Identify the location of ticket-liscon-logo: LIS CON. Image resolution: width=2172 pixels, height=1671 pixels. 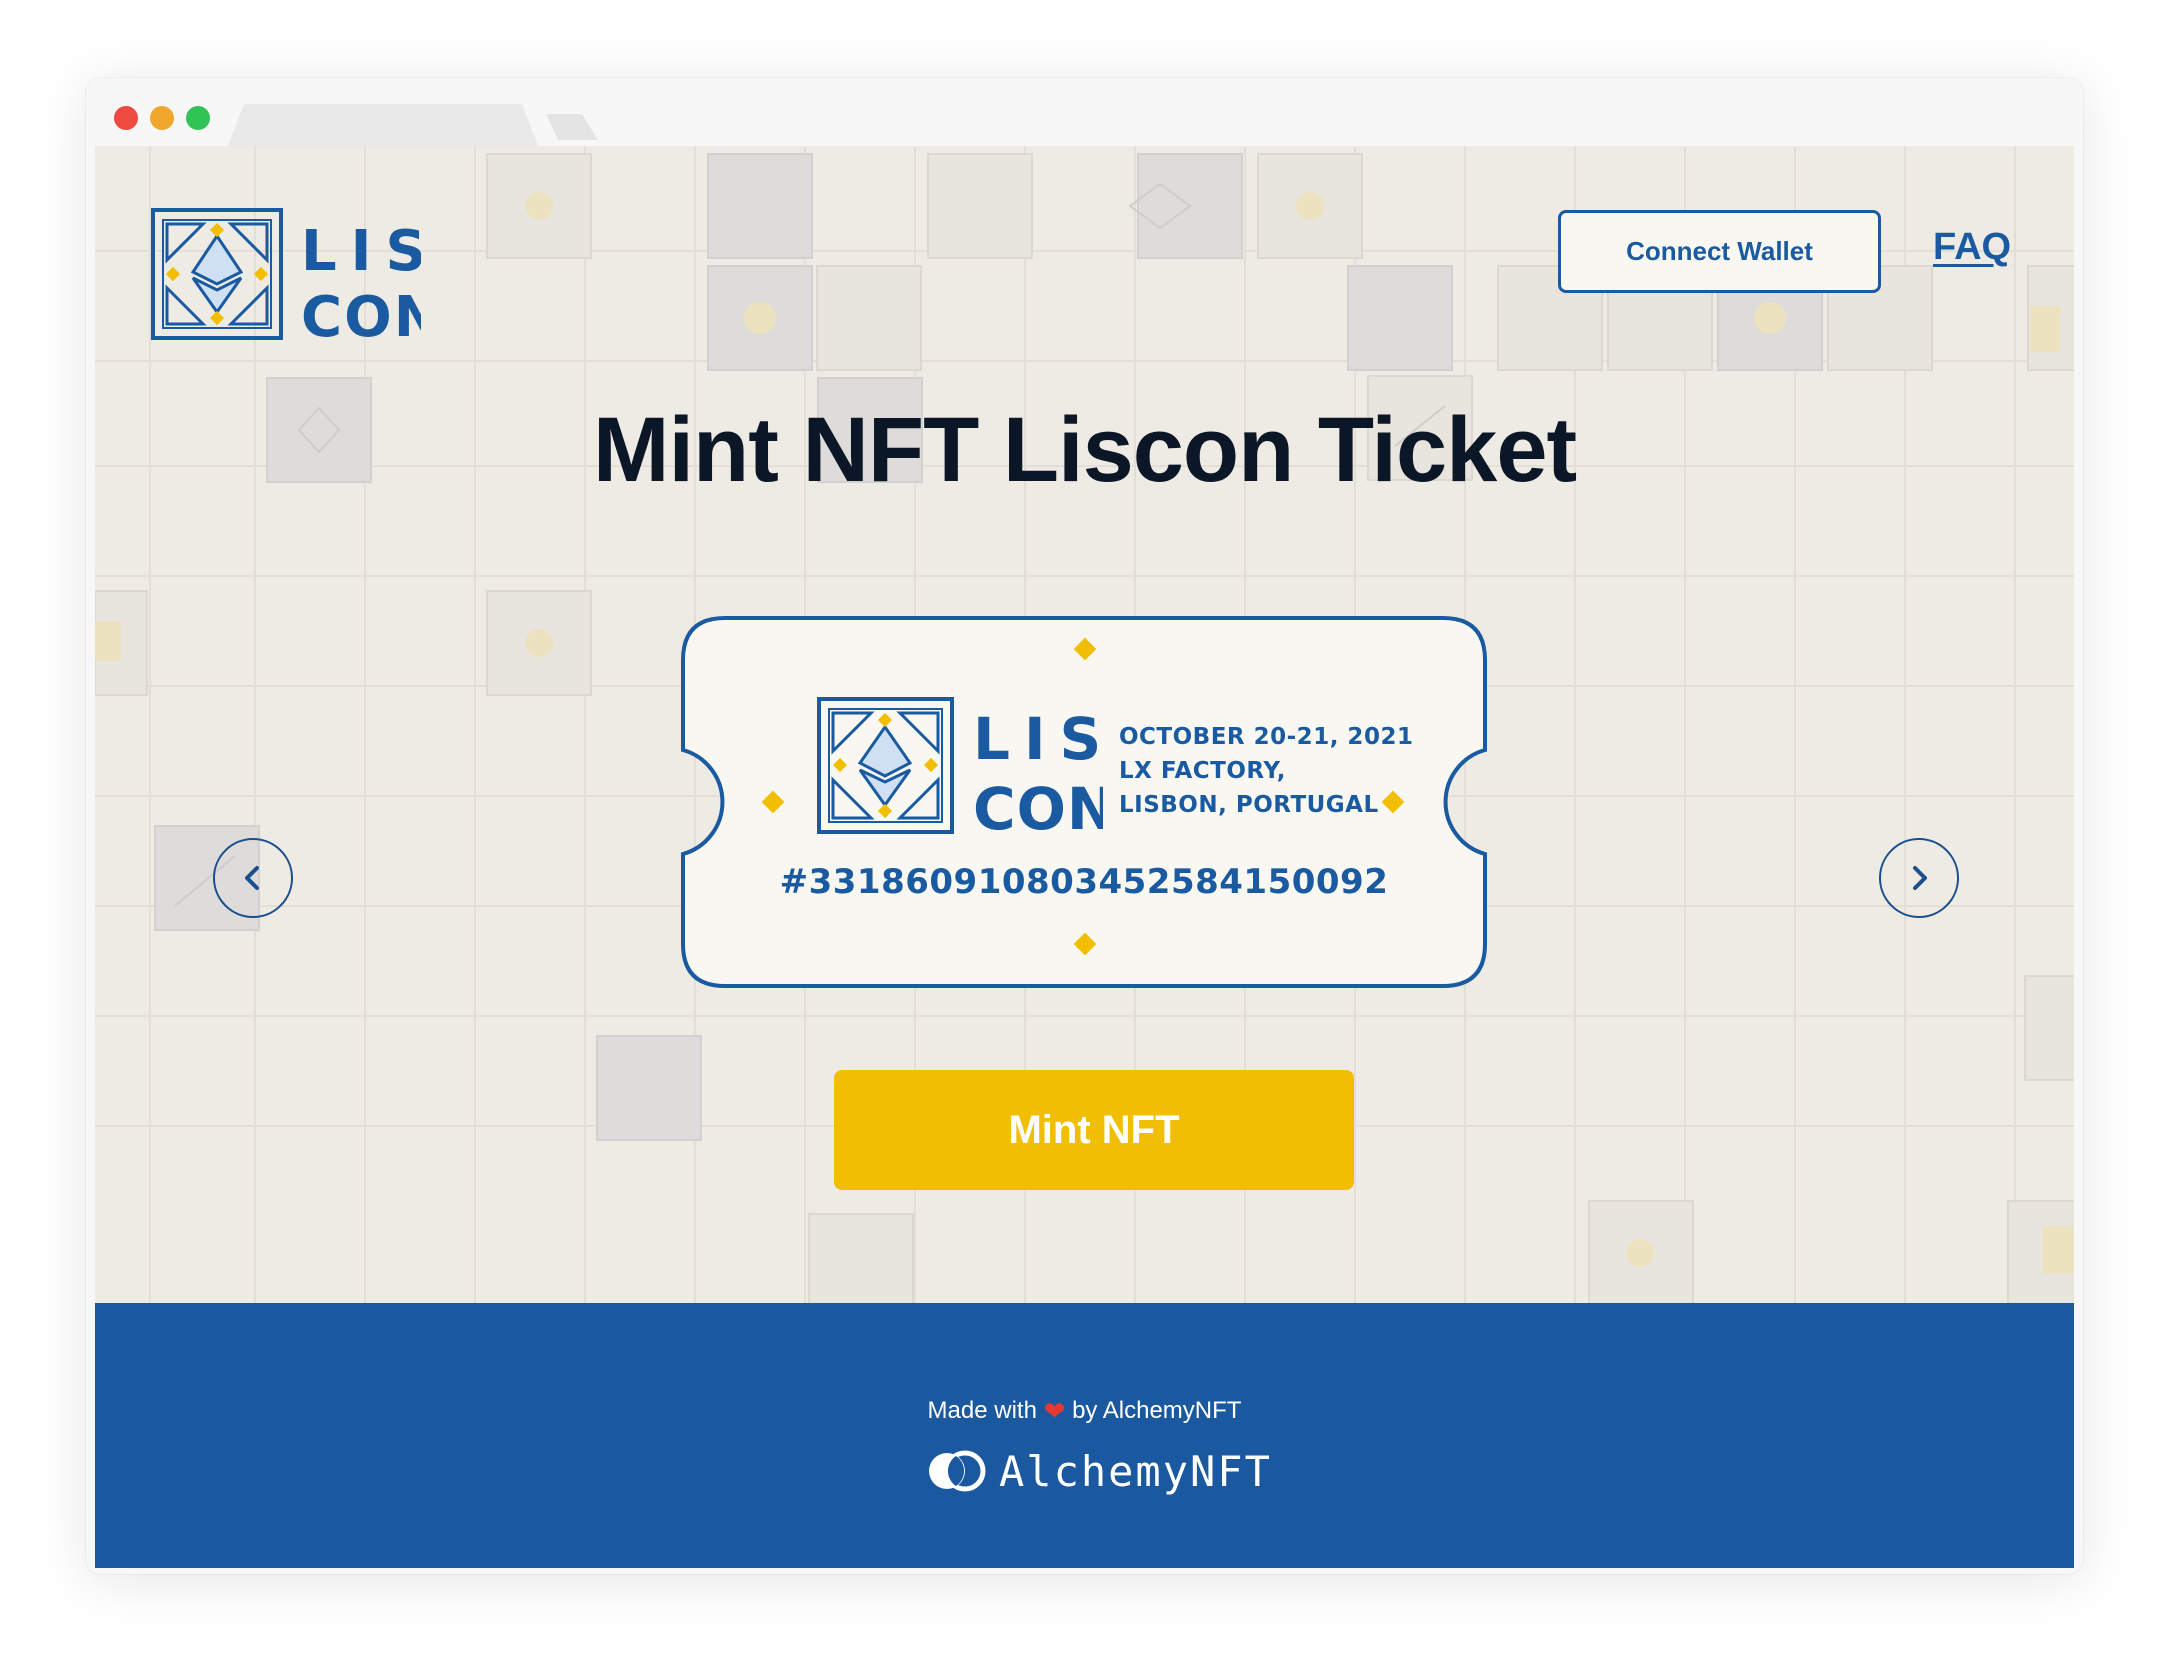
(960, 765).